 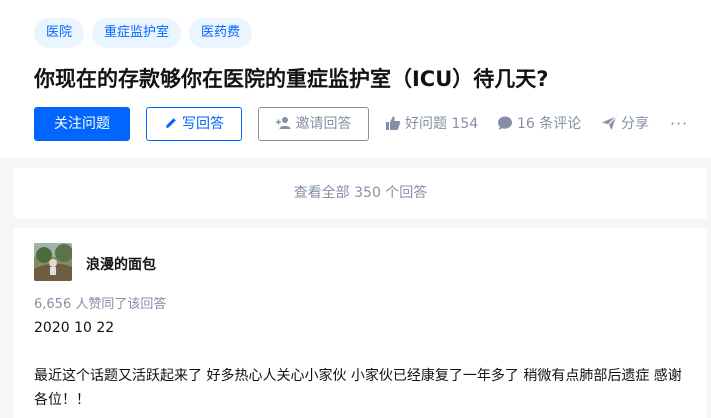 I want to click on good-question-button: 好问题 154, so click(x=431, y=124).